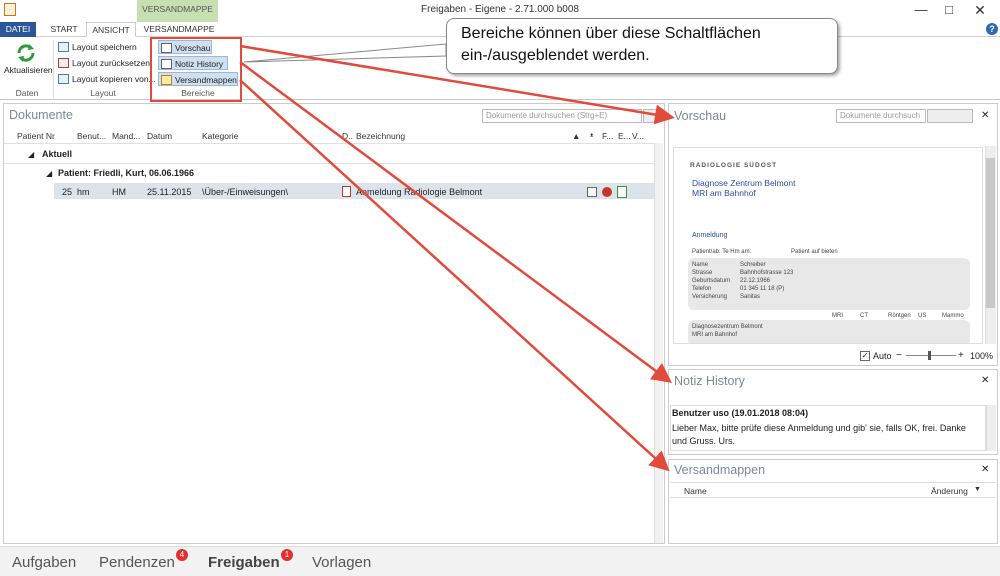 This screenshot has height=576, width=1000. Describe the element at coordinates (457, 84) in the screenshot. I see `arrow-vorschau` at that location.